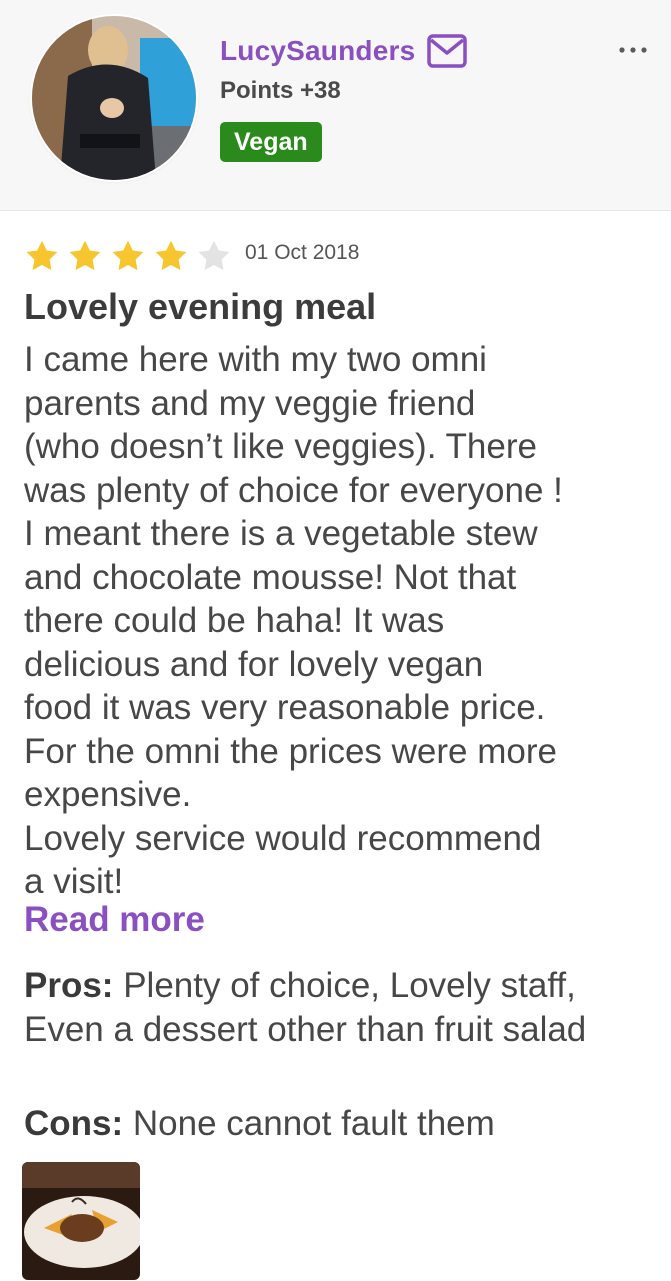  I want to click on review-date: 01 Oct 2018, so click(302, 252).